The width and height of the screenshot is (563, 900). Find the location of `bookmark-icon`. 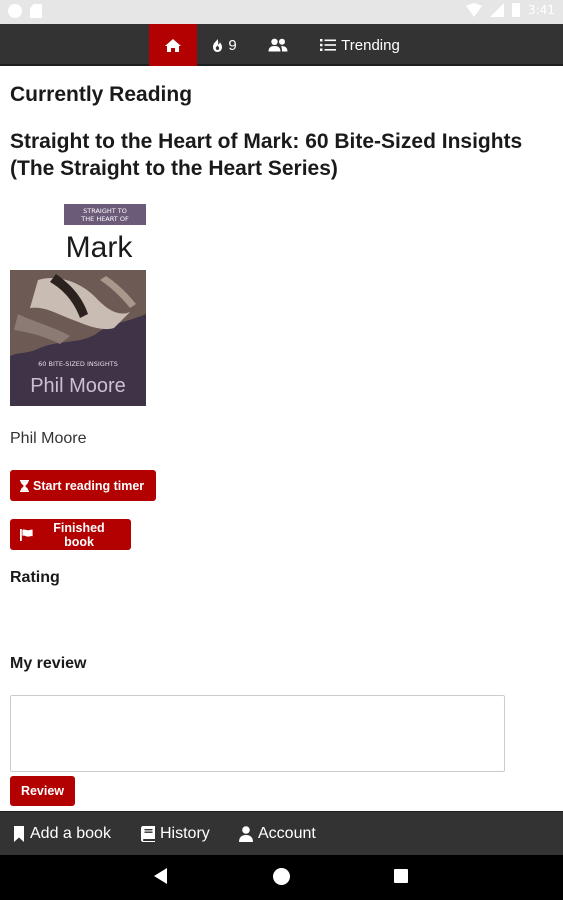

bookmark-icon is located at coordinates (19, 834).